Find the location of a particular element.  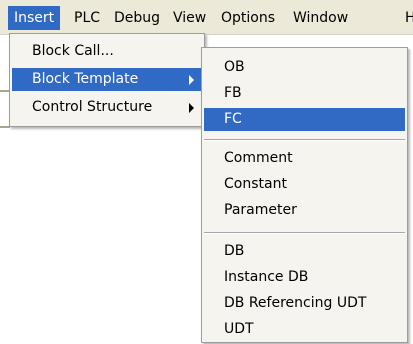

menu-item-label: Block Template is located at coordinates (85, 79).